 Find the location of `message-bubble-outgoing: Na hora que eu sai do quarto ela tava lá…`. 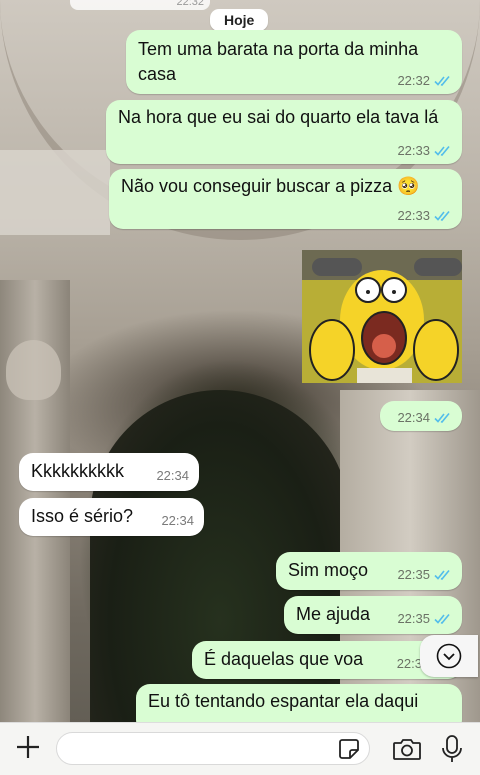

message-bubble-outgoing: Na hora que eu sai do quarto ela tava lá… is located at coordinates (284, 132).